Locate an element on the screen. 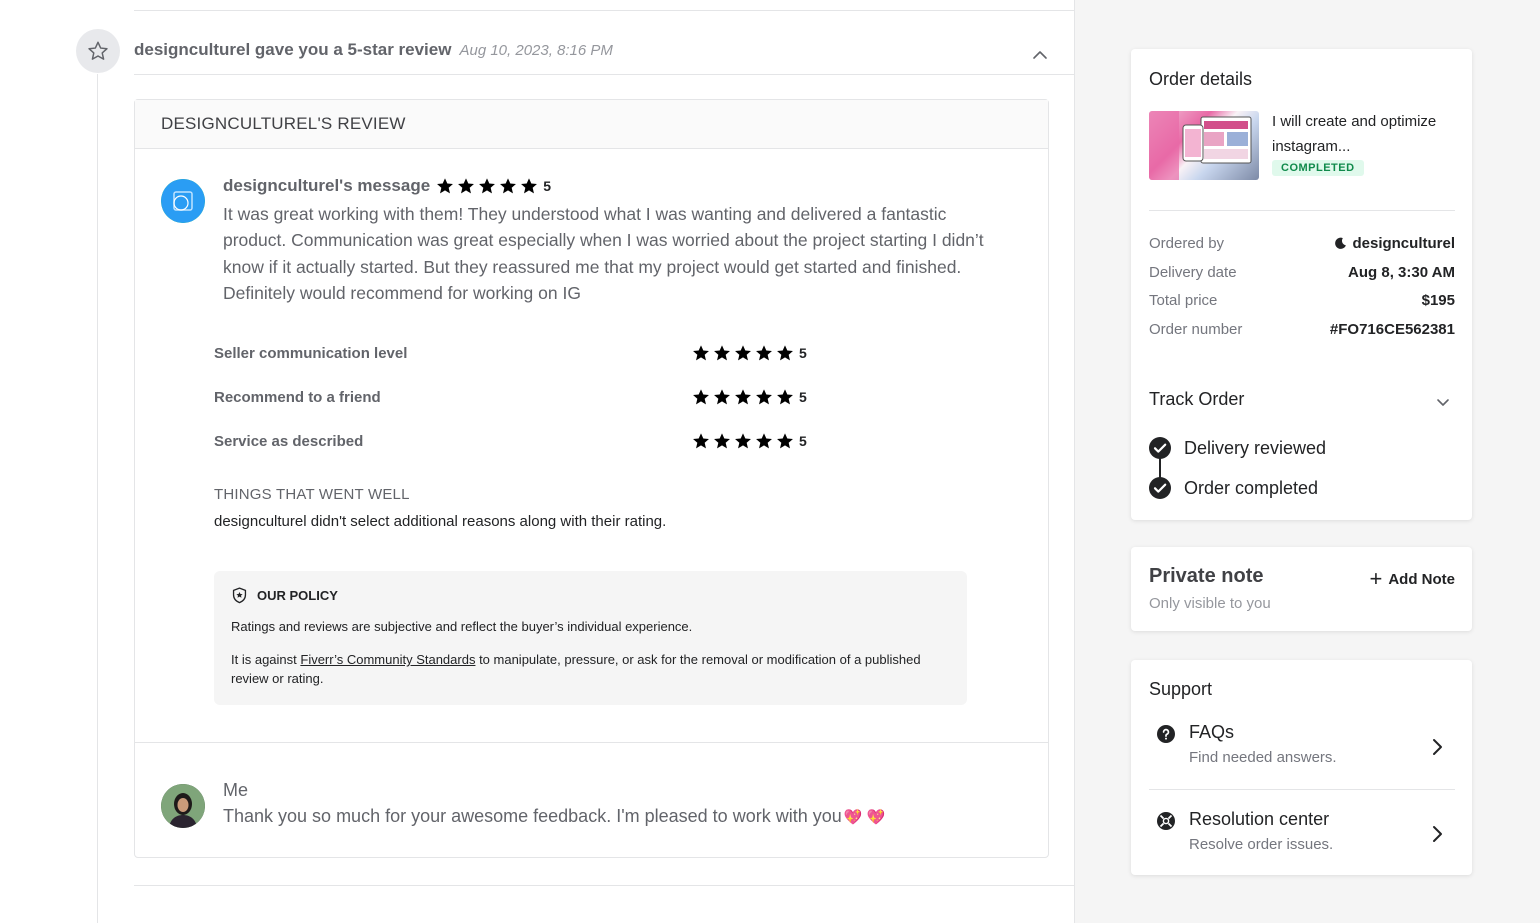 This screenshot has height=923, width=1540. event-date: Aug 10, 2023, 8:16 PM is located at coordinates (536, 50).